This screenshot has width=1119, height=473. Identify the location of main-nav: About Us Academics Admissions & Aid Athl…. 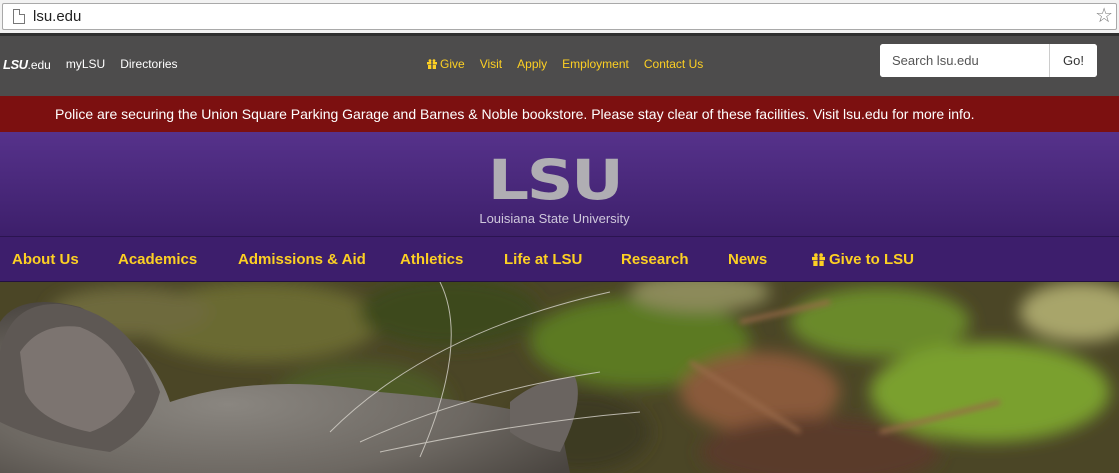
(559, 259).